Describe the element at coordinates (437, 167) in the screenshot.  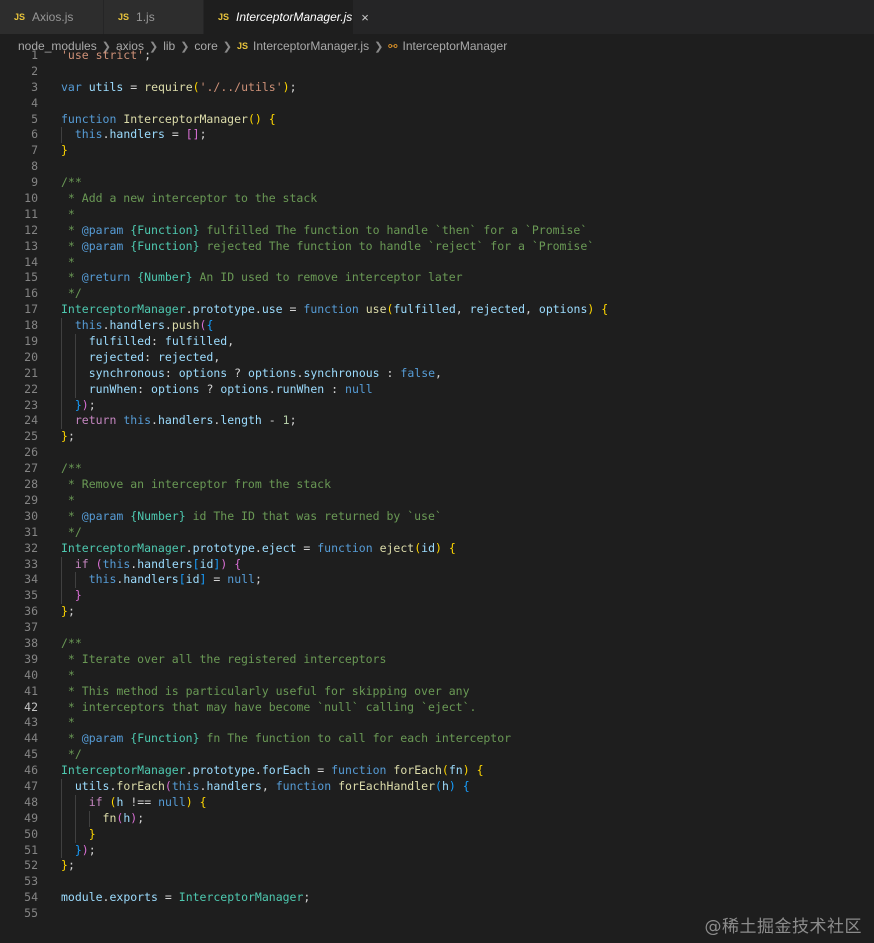
I see `code-line: 8` at that location.